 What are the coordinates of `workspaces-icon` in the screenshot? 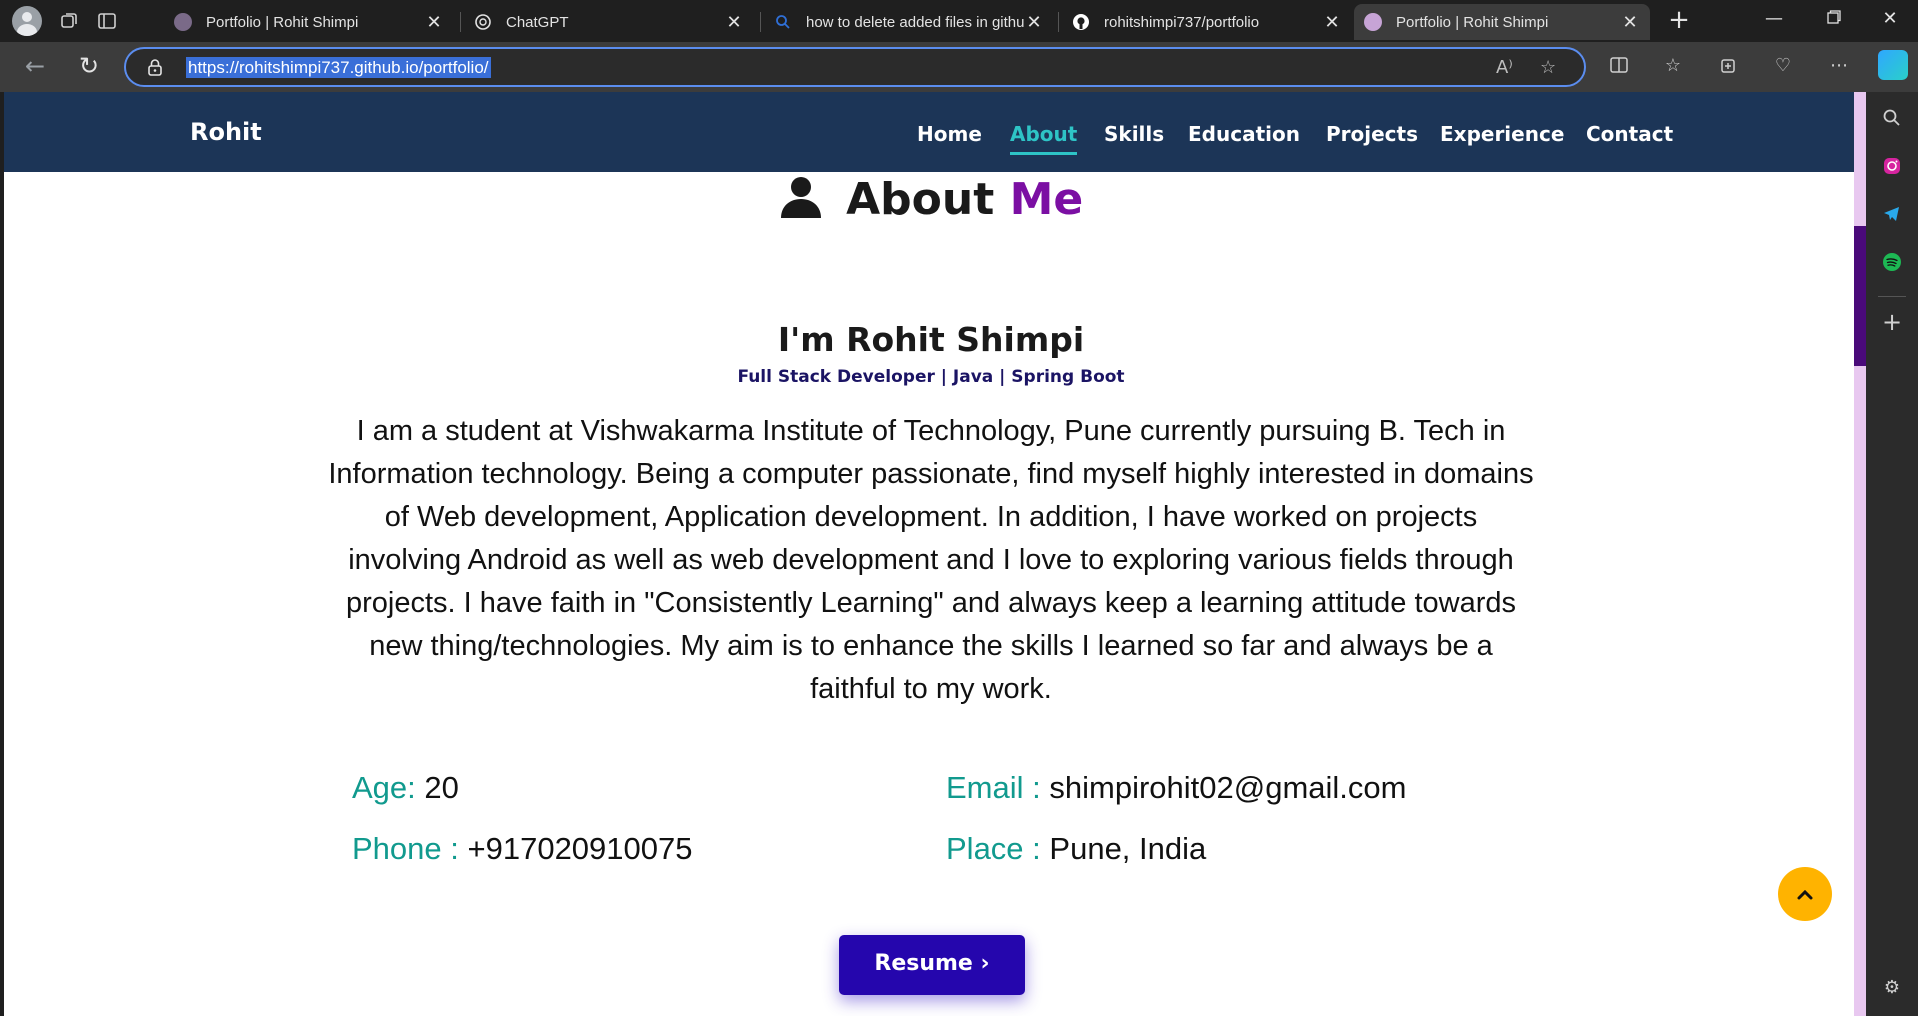 It's located at (69, 21).